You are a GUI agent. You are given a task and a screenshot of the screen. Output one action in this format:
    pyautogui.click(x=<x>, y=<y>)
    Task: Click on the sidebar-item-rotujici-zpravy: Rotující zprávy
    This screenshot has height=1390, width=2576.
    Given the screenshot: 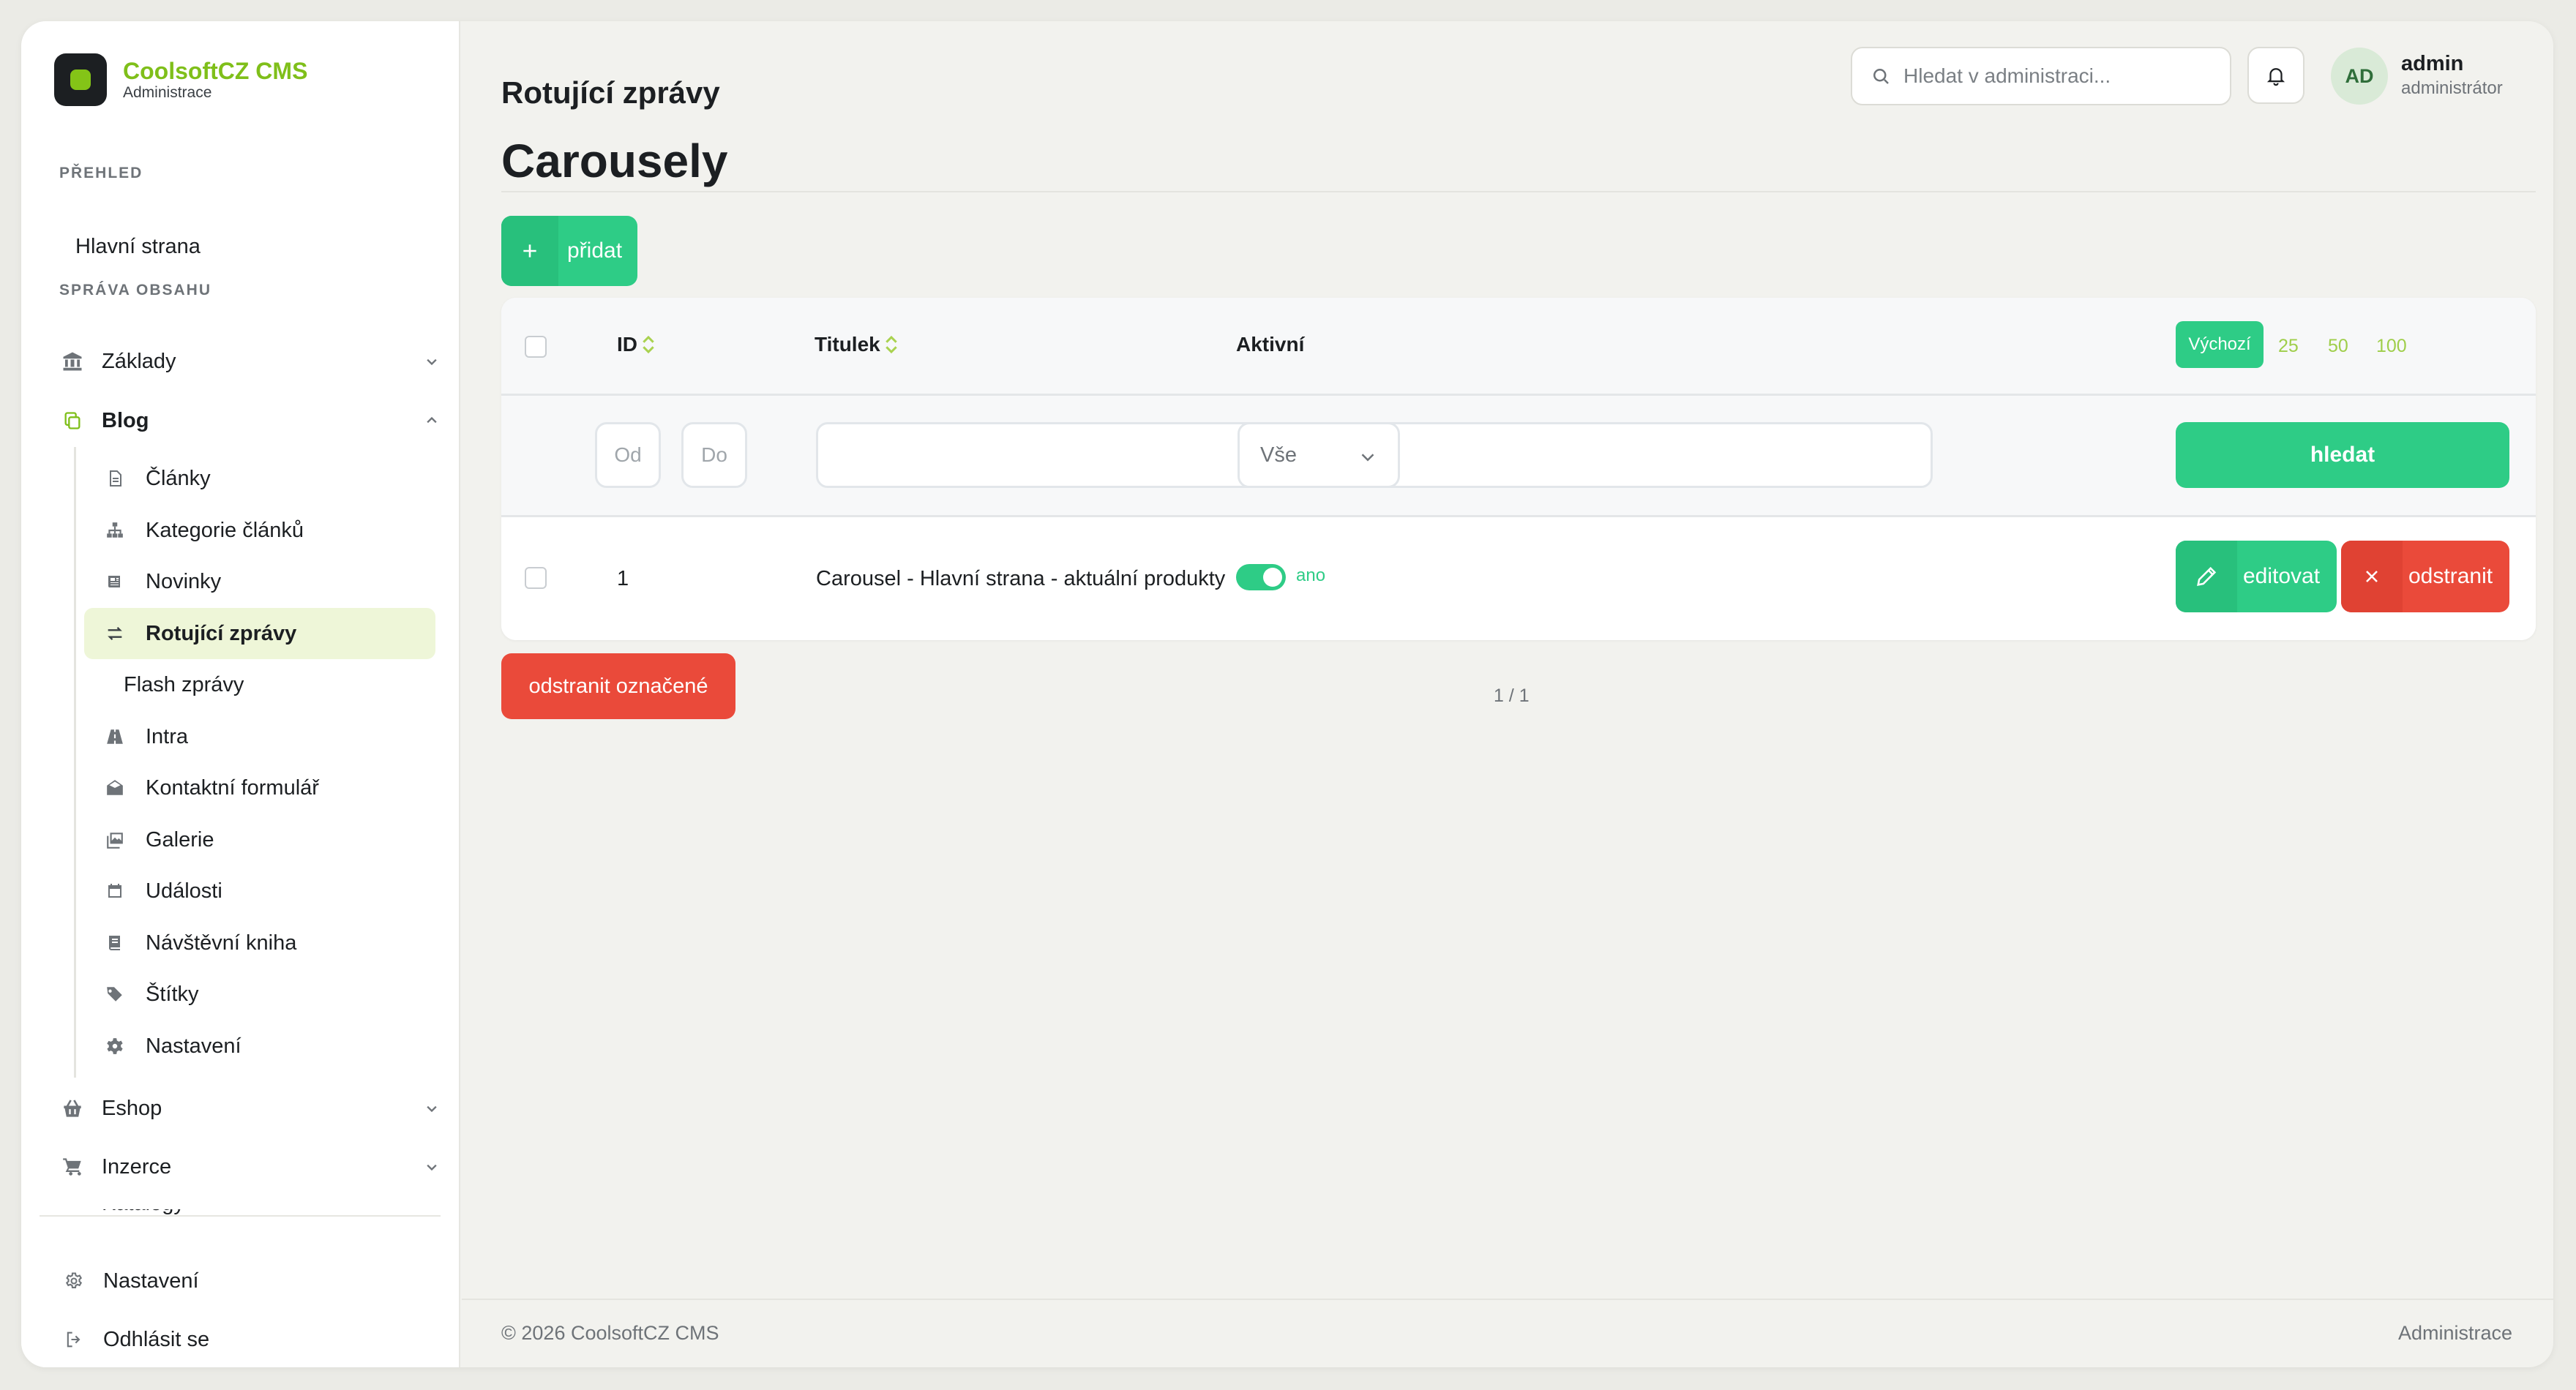 What is the action you would take?
    pyautogui.click(x=259, y=633)
    